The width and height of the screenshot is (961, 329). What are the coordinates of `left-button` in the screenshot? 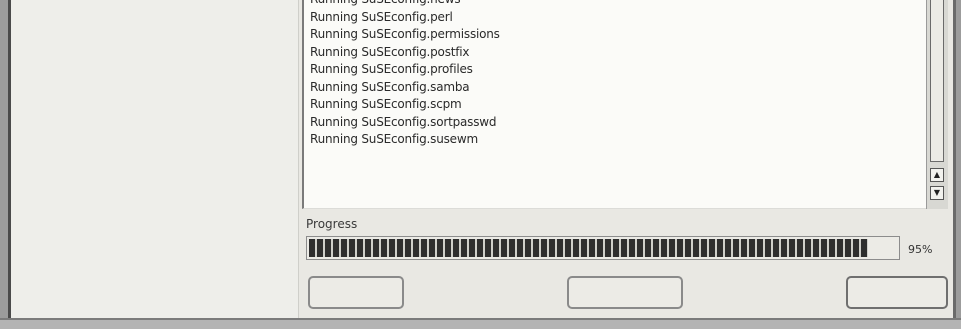 It's located at (356, 292).